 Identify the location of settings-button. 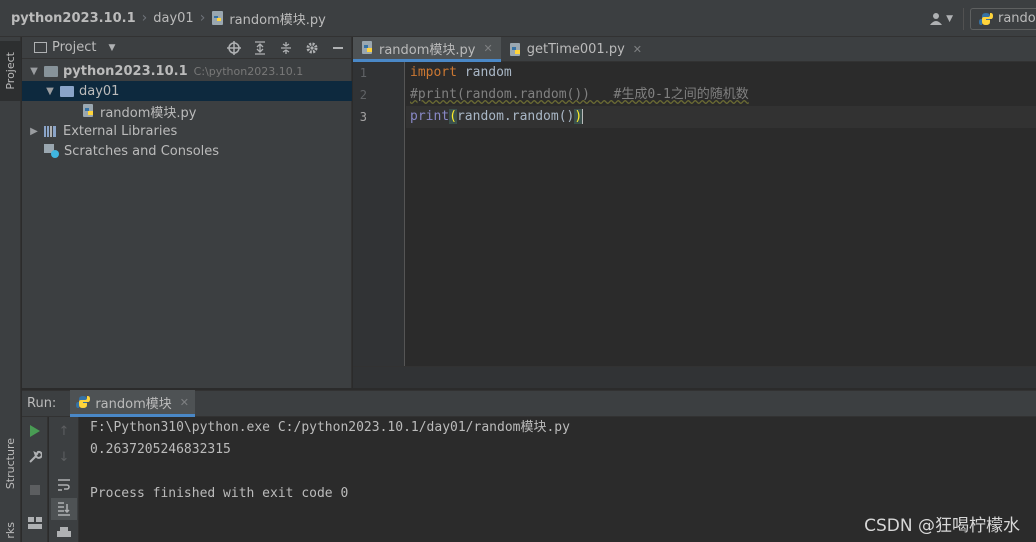
(312, 48).